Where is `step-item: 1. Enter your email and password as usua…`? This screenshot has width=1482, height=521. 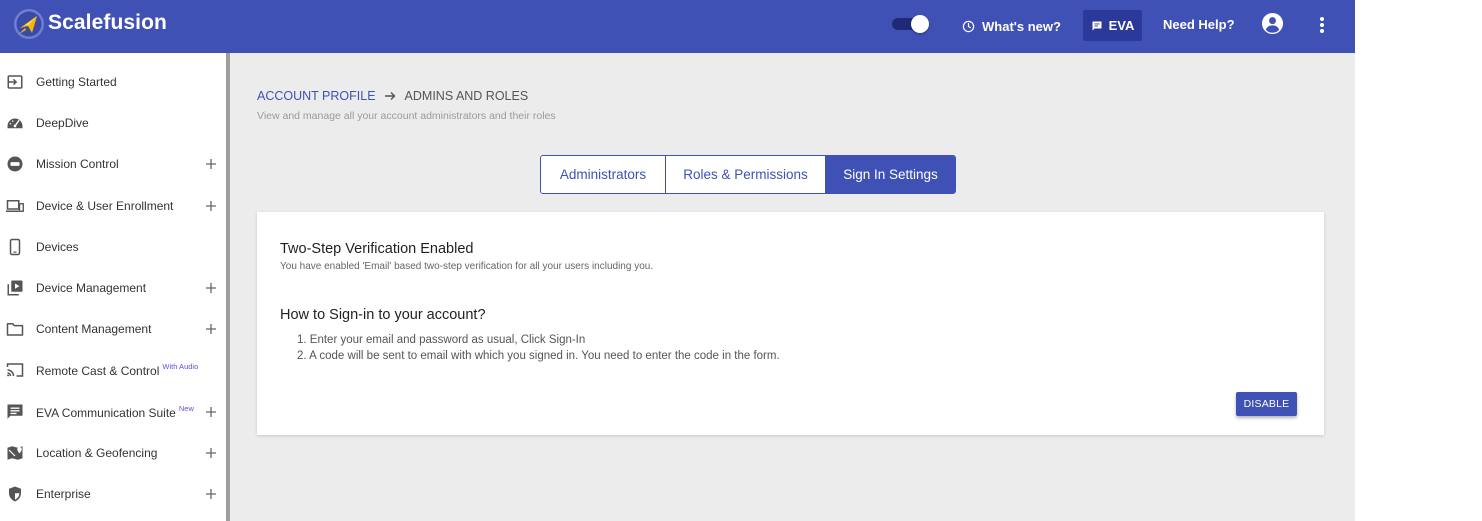 step-item: 1. Enter your email and password as usua… is located at coordinates (441, 340).